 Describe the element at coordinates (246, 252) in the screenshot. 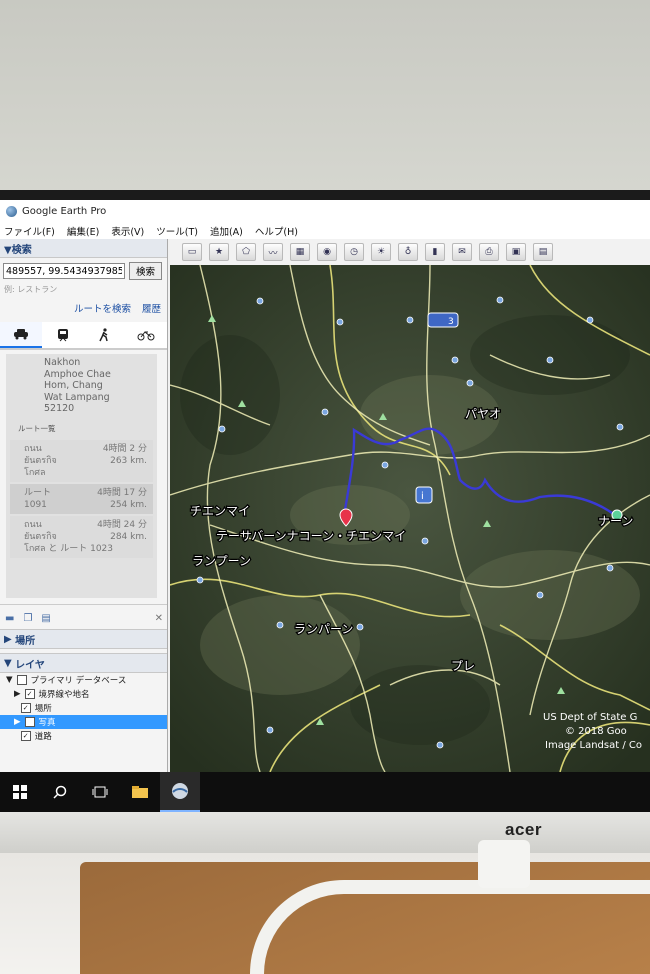

I see `polygon-icon: ⬠` at that location.